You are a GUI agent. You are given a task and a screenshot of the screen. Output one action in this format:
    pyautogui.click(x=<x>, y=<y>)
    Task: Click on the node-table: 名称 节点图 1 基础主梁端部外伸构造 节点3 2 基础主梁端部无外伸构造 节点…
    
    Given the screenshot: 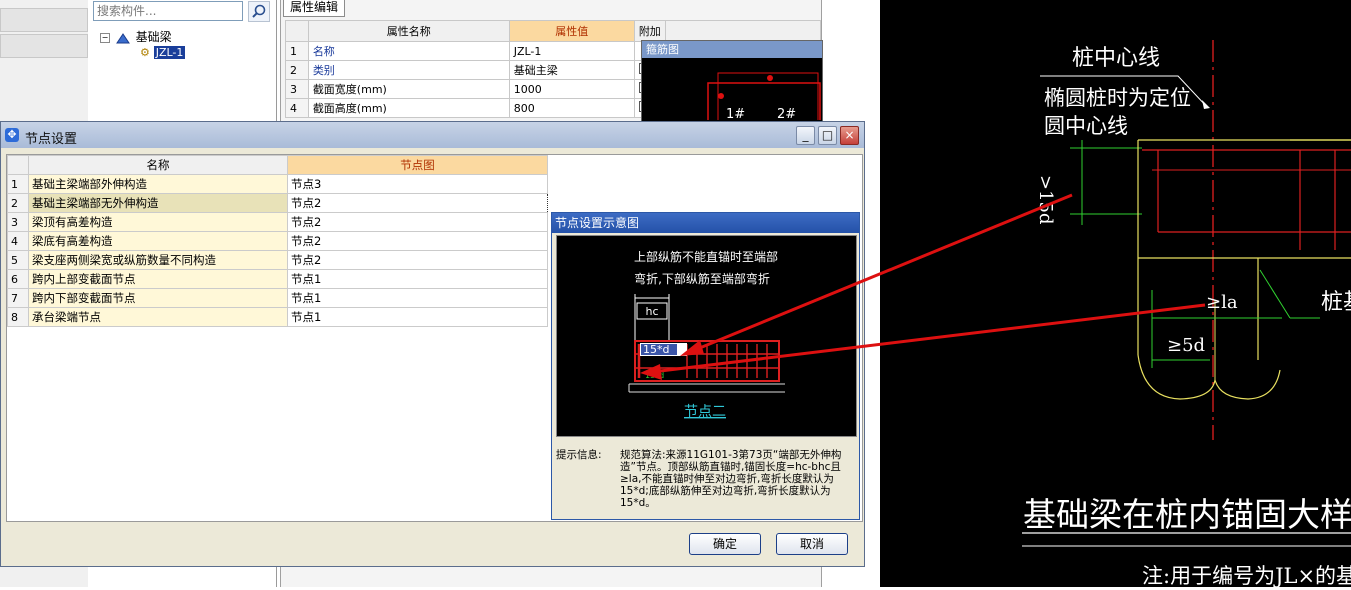 What is the action you would take?
    pyautogui.click(x=277, y=241)
    